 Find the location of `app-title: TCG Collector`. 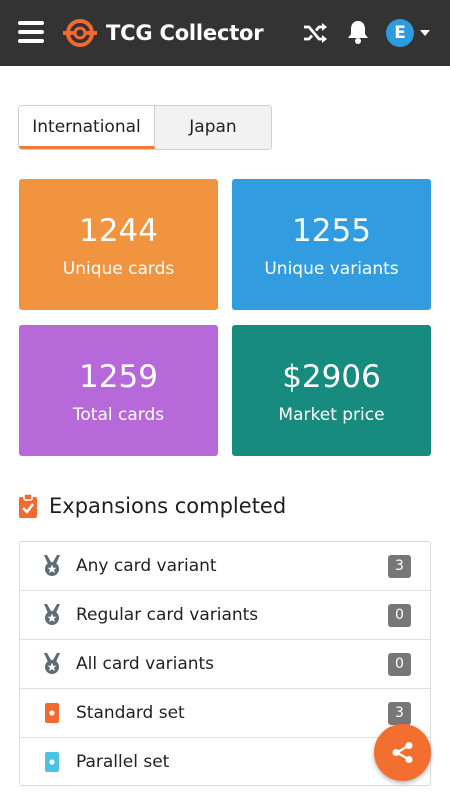

app-title: TCG Collector is located at coordinates (185, 33).